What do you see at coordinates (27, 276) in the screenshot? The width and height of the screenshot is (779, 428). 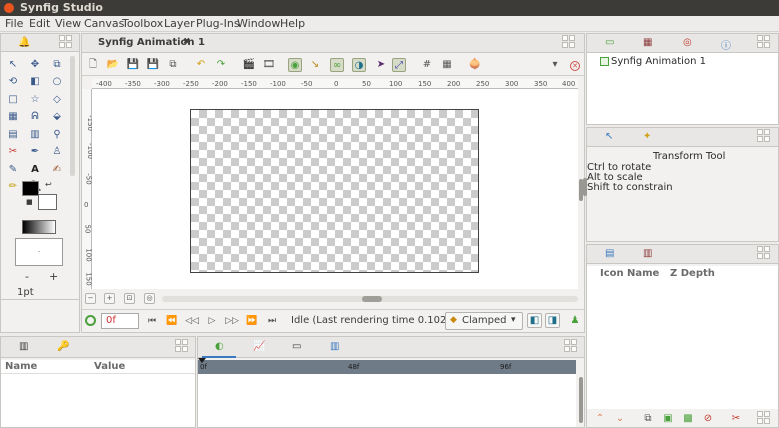 I see `decrease-size-button: -` at bounding box center [27, 276].